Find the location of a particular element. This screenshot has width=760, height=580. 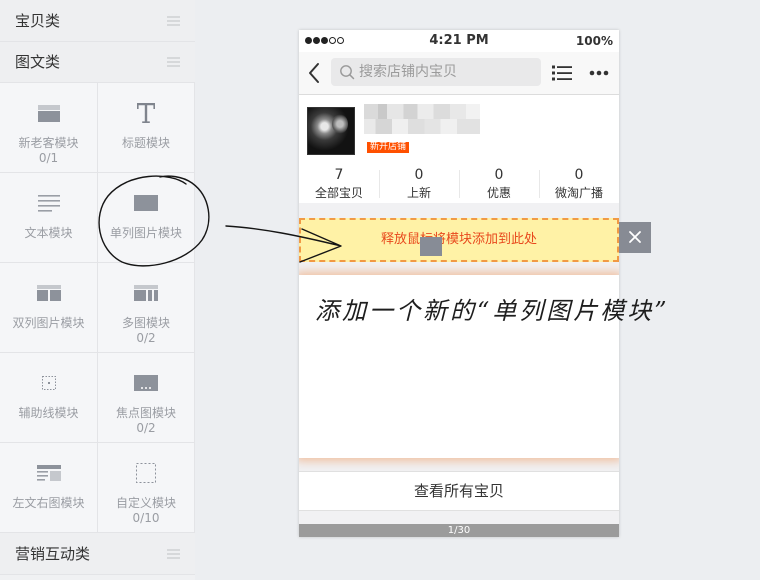

back-icon is located at coordinates (314, 73).